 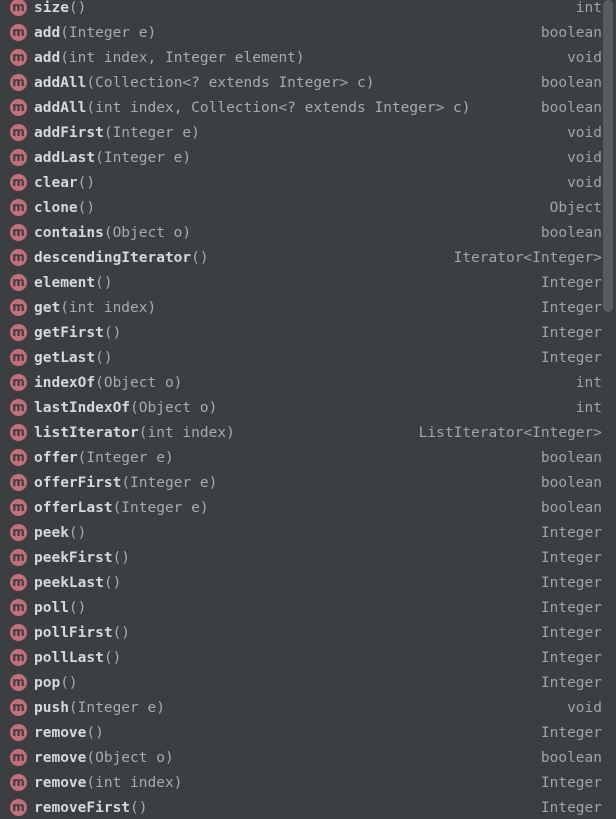 What do you see at coordinates (301, 407) in the screenshot?
I see `completion-item: m lastIndexOf (Object o) int` at bounding box center [301, 407].